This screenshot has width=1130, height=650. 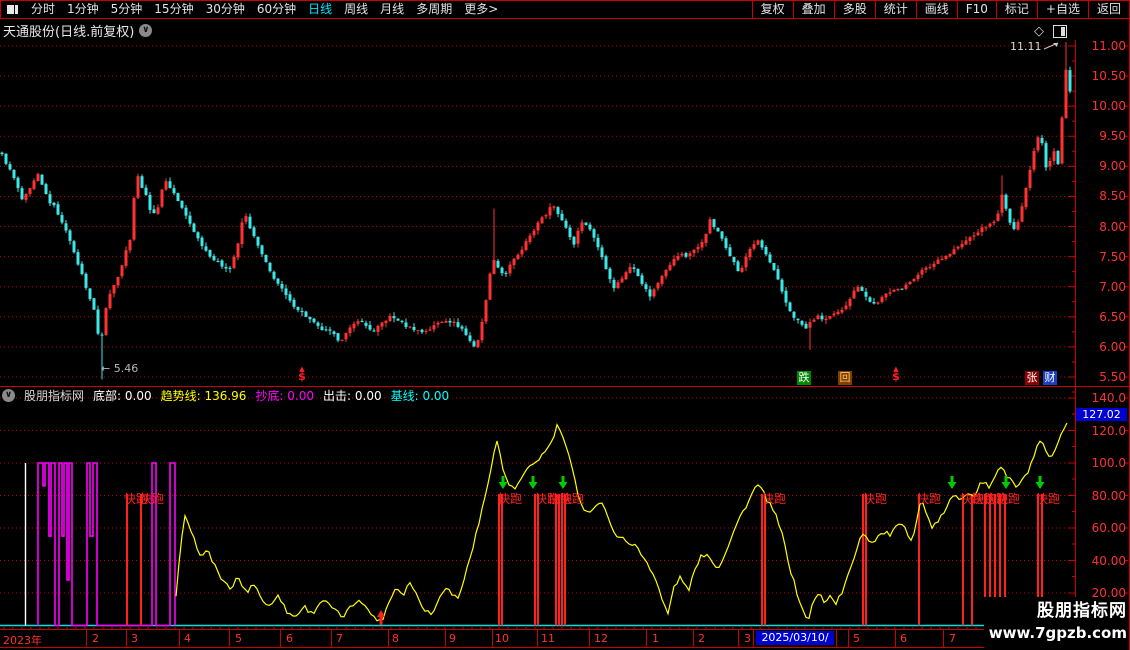 What do you see at coordinates (22, 640) in the screenshot?
I see `timeline-label: 2023年` at bounding box center [22, 640].